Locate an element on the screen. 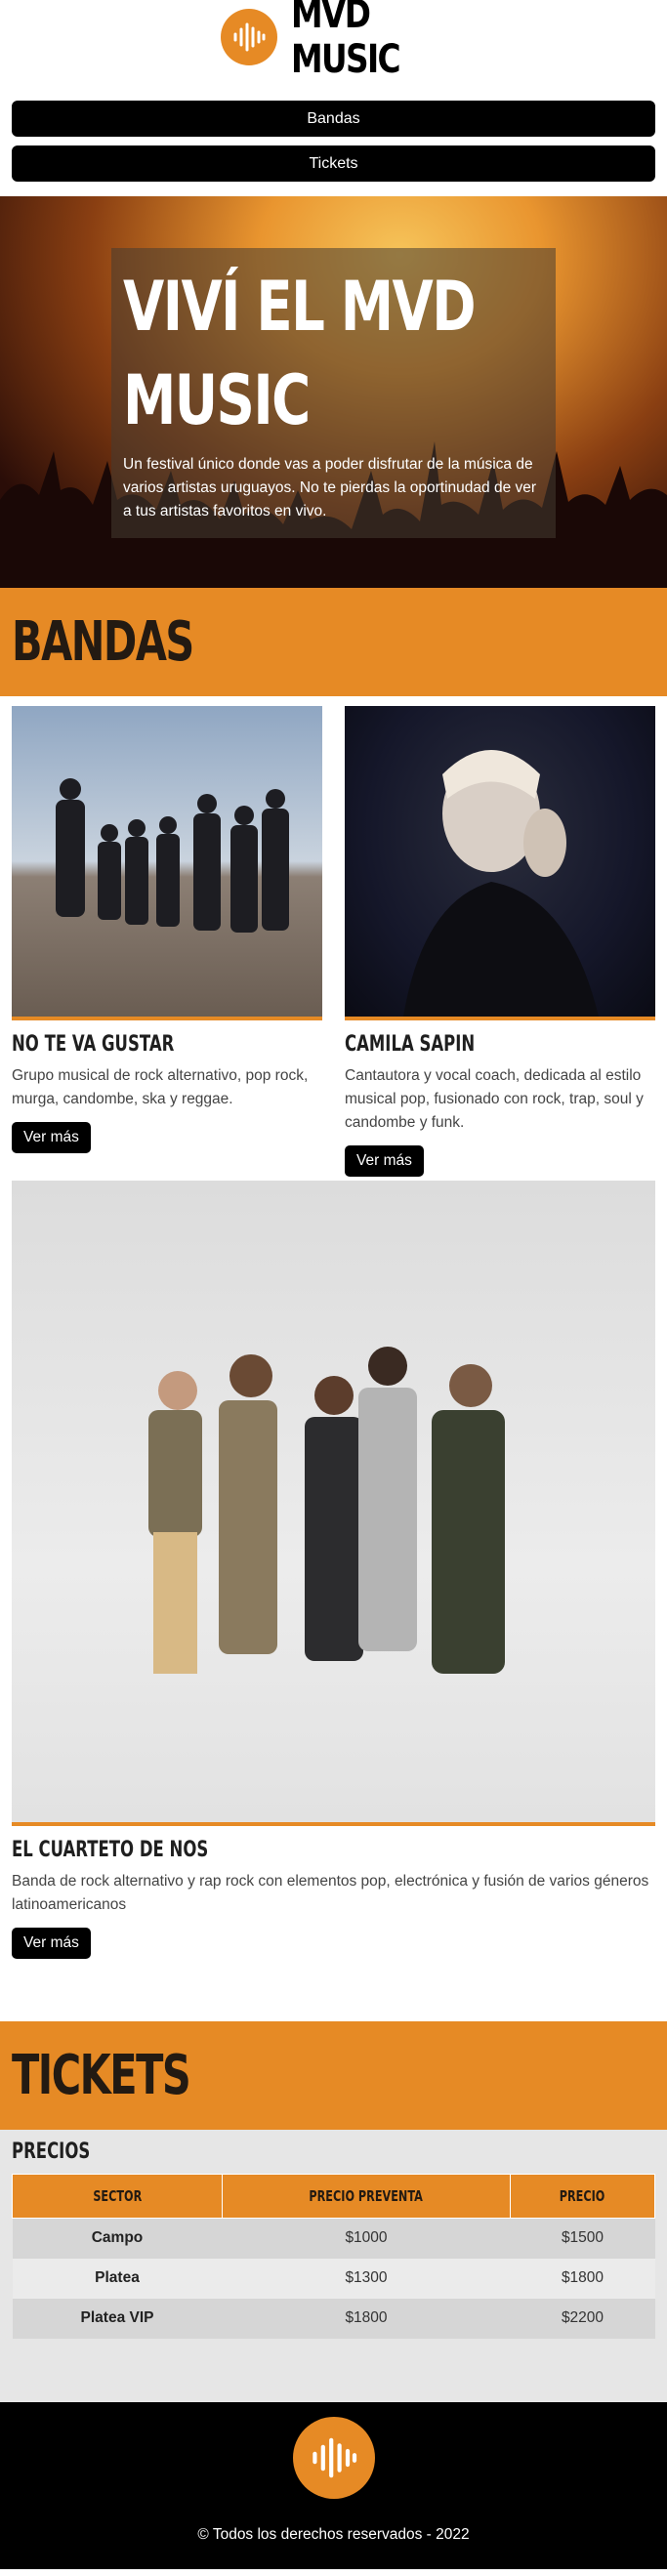  table-row: Platea $1300 $1800 is located at coordinates (333, 2278).